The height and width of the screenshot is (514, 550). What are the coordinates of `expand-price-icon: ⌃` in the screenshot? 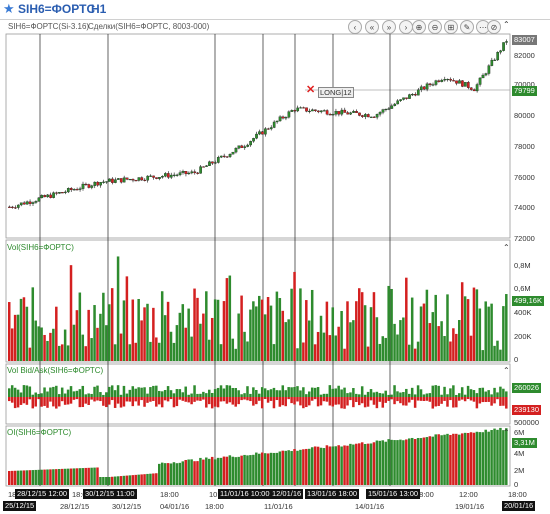 It's located at (506, 24).